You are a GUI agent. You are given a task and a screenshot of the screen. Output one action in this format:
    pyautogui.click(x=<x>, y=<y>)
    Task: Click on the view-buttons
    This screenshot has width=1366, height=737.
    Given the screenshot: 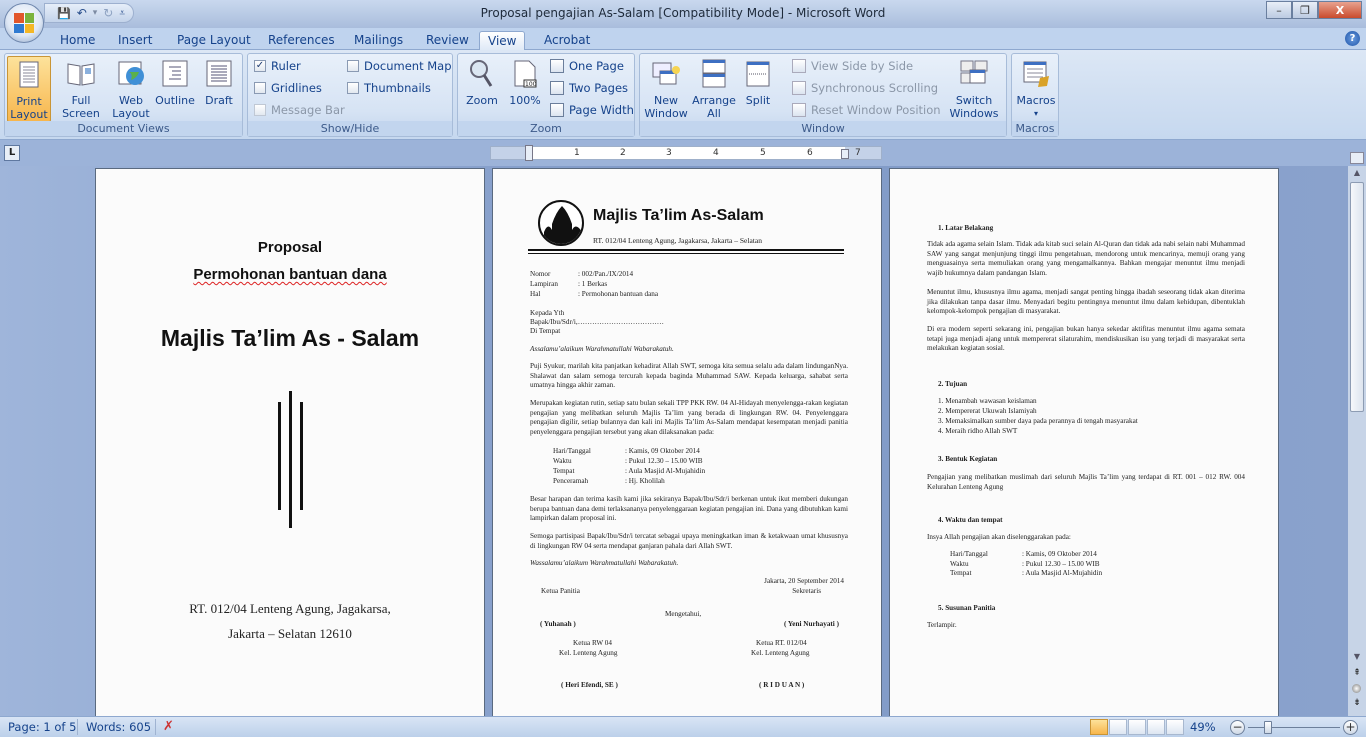 What is the action you would take?
    pyautogui.click(x=1137, y=727)
    